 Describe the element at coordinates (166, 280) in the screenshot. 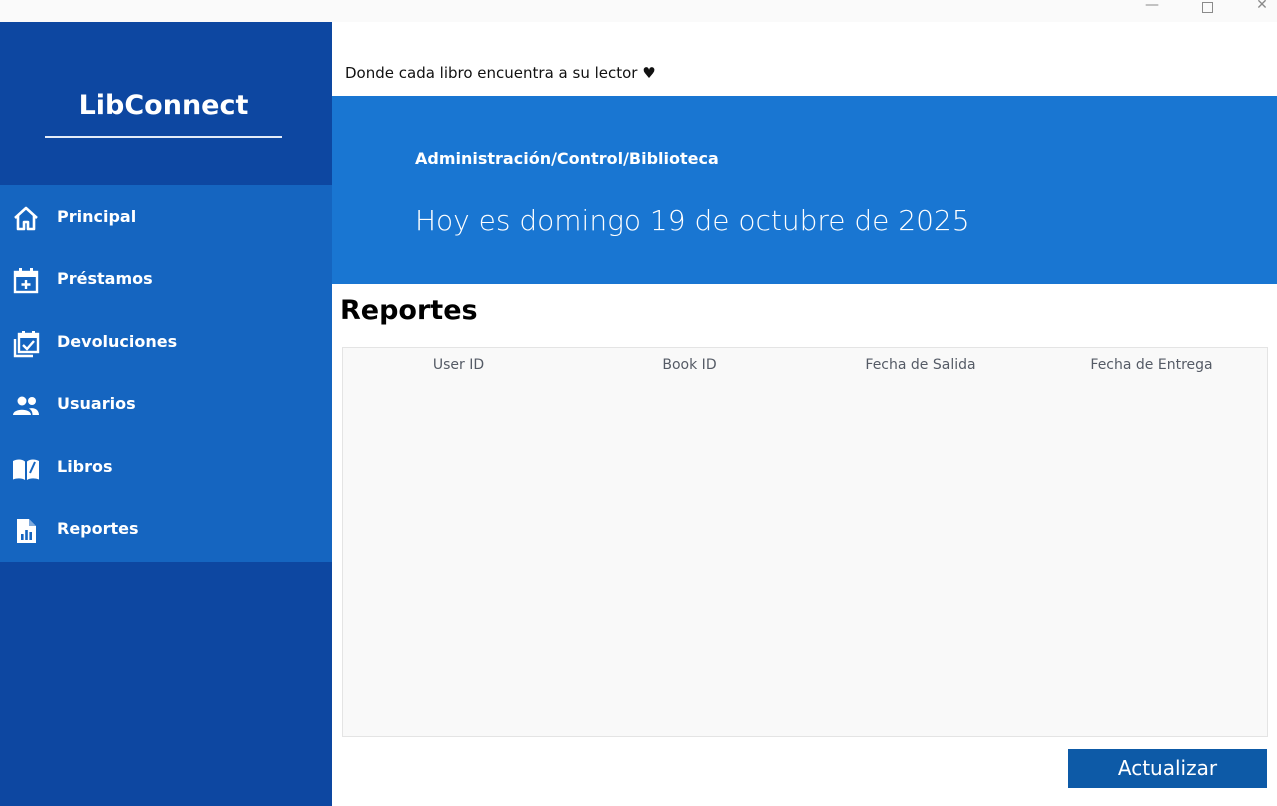

I see `sidebar-item-prestamos: Préstamos` at that location.